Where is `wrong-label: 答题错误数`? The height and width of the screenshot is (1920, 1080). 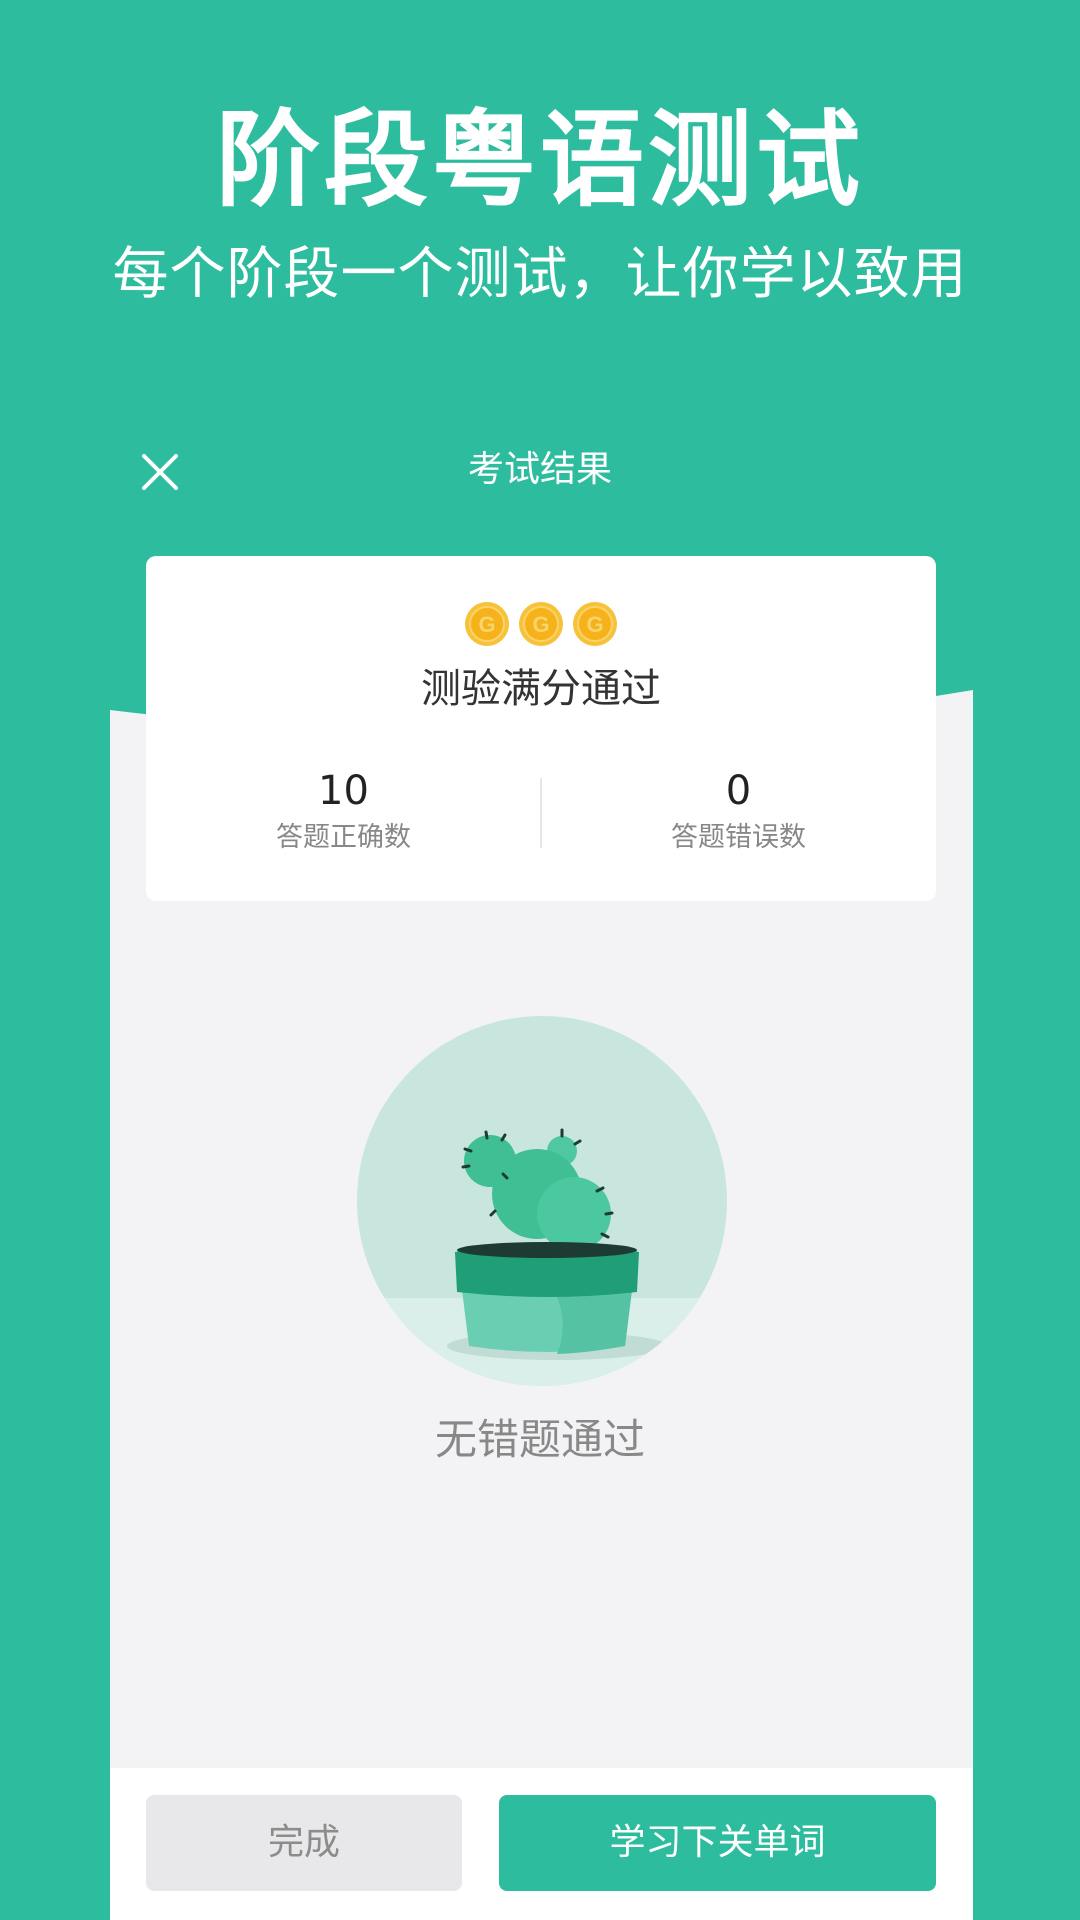 wrong-label: 答题错误数 is located at coordinates (738, 837).